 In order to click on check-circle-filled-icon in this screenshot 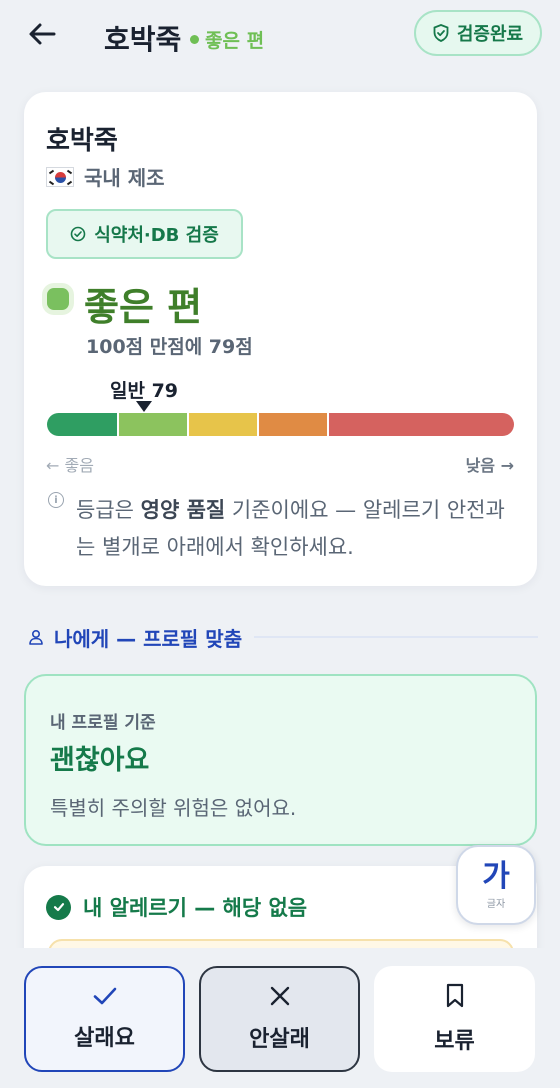, I will do `click(58, 907)`.